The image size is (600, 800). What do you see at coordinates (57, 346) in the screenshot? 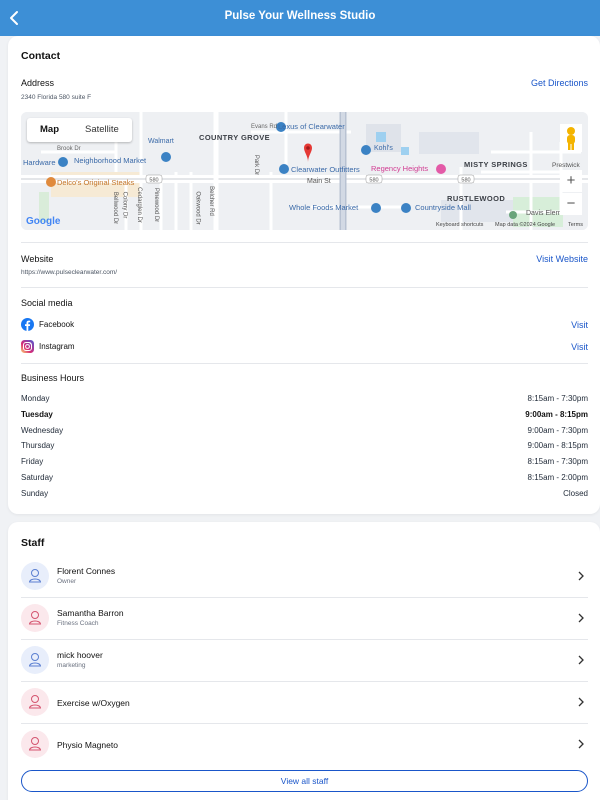
I see `instagram-label: Instagram` at bounding box center [57, 346].